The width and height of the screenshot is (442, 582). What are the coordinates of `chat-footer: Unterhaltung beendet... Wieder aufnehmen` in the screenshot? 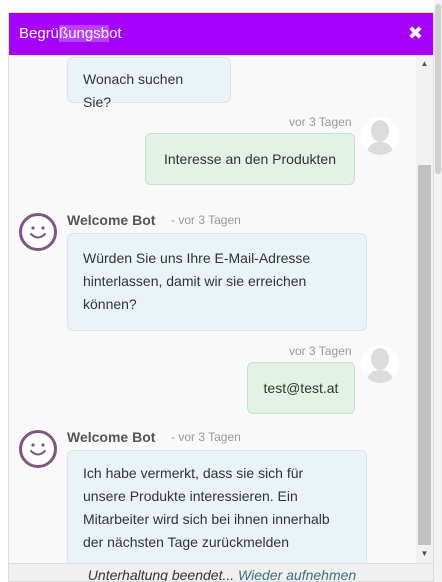 It's located at (221, 572).